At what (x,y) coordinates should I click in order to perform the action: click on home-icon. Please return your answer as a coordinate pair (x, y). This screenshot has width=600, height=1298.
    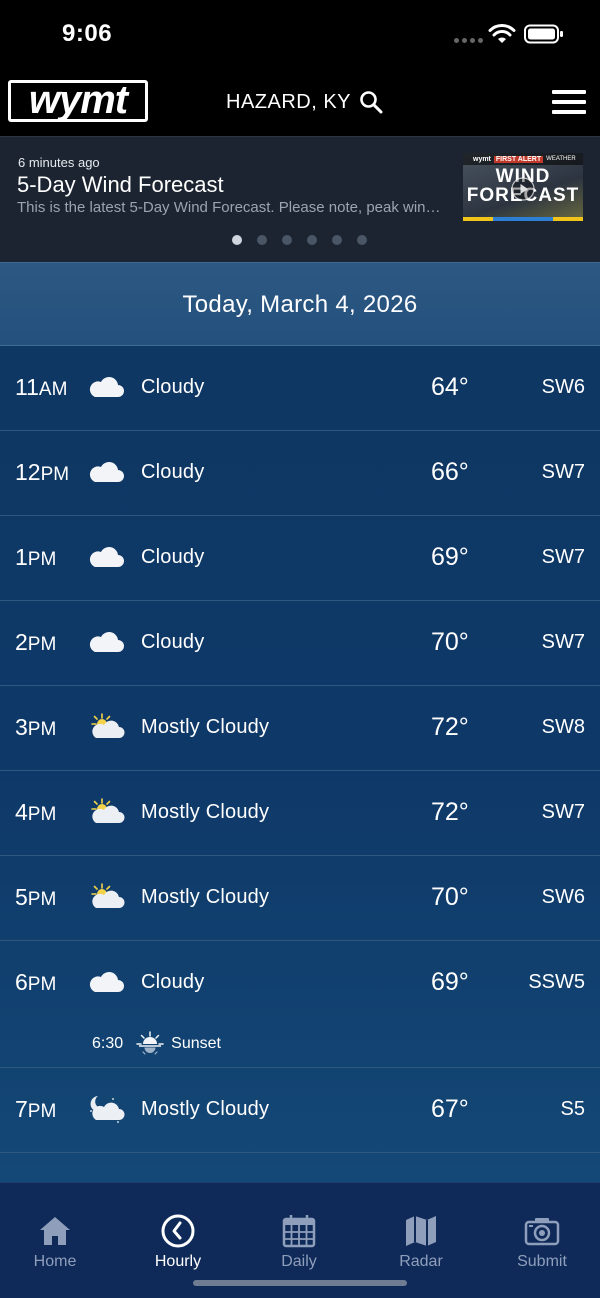
    Looking at the image, I should click on (55, 1231).